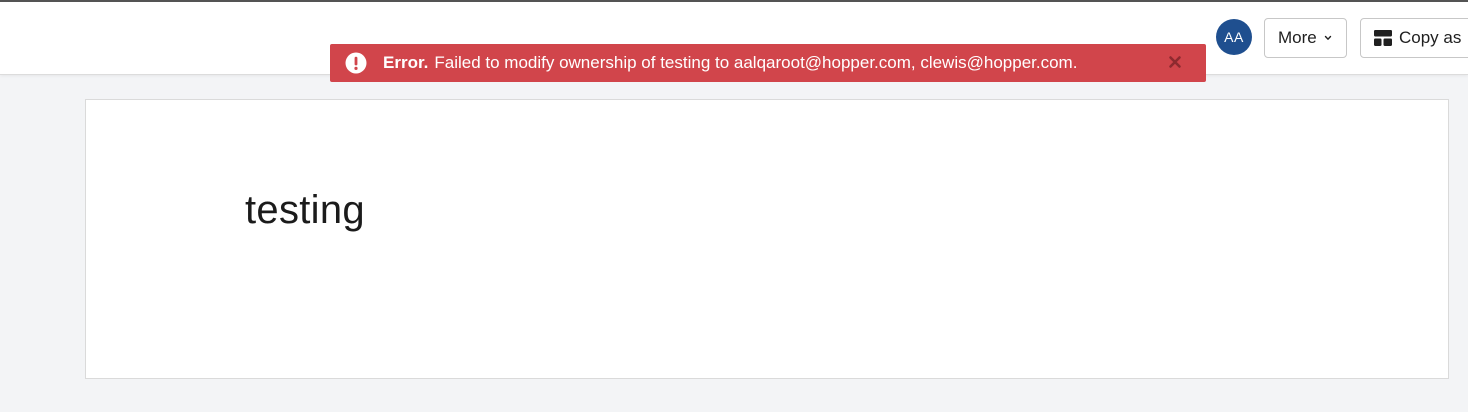  What do you see at coordinates (1175, 62) in the screenshot?
I see `close-icon` at bounding box center [1175, 62].